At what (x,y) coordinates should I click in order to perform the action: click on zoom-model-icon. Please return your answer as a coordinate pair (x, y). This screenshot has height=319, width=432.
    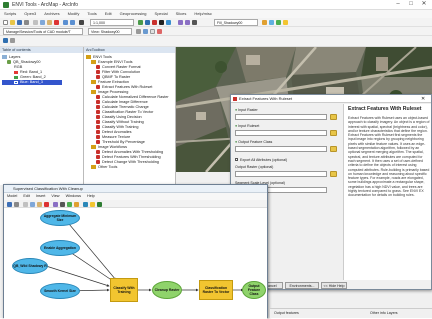
    Looking at the image, I should click on (55, 204).